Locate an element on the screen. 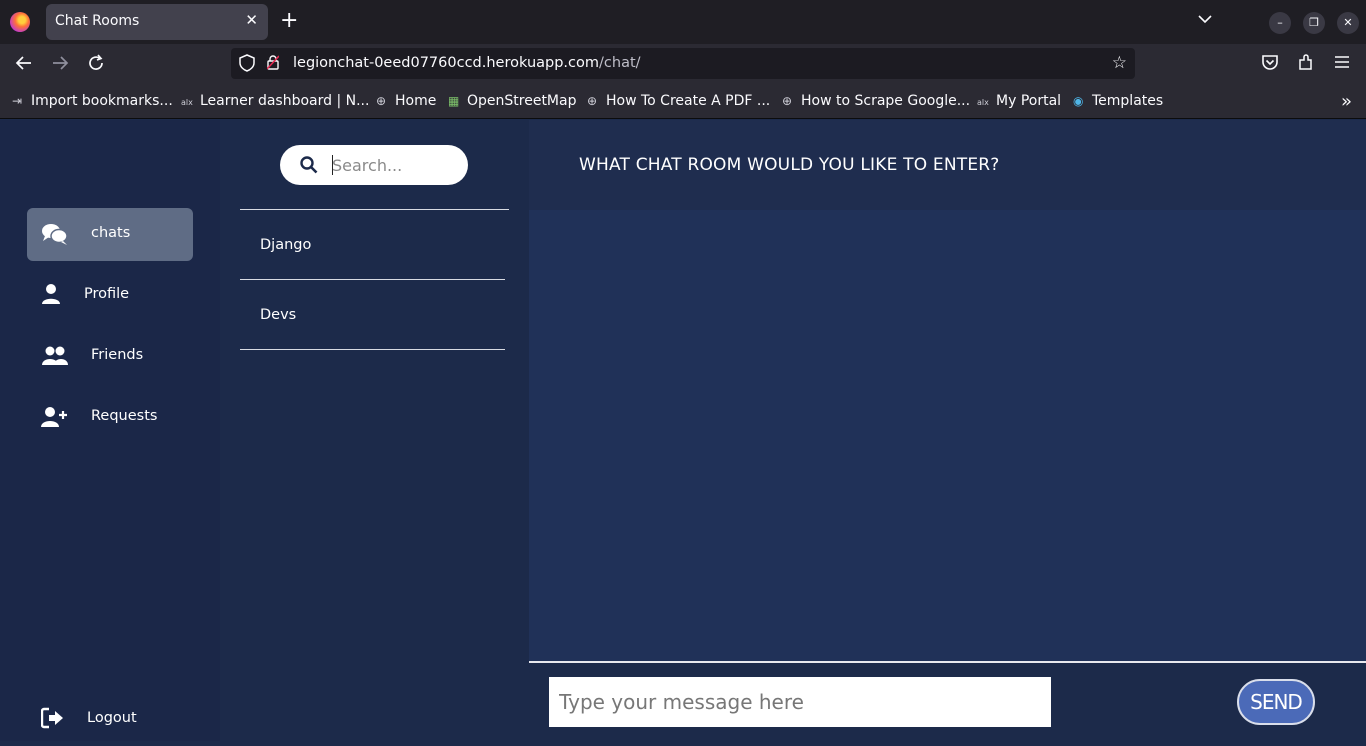 This screenshot has width=1366, height=746. logout-button: Logout is located at coordinates (110, 719).